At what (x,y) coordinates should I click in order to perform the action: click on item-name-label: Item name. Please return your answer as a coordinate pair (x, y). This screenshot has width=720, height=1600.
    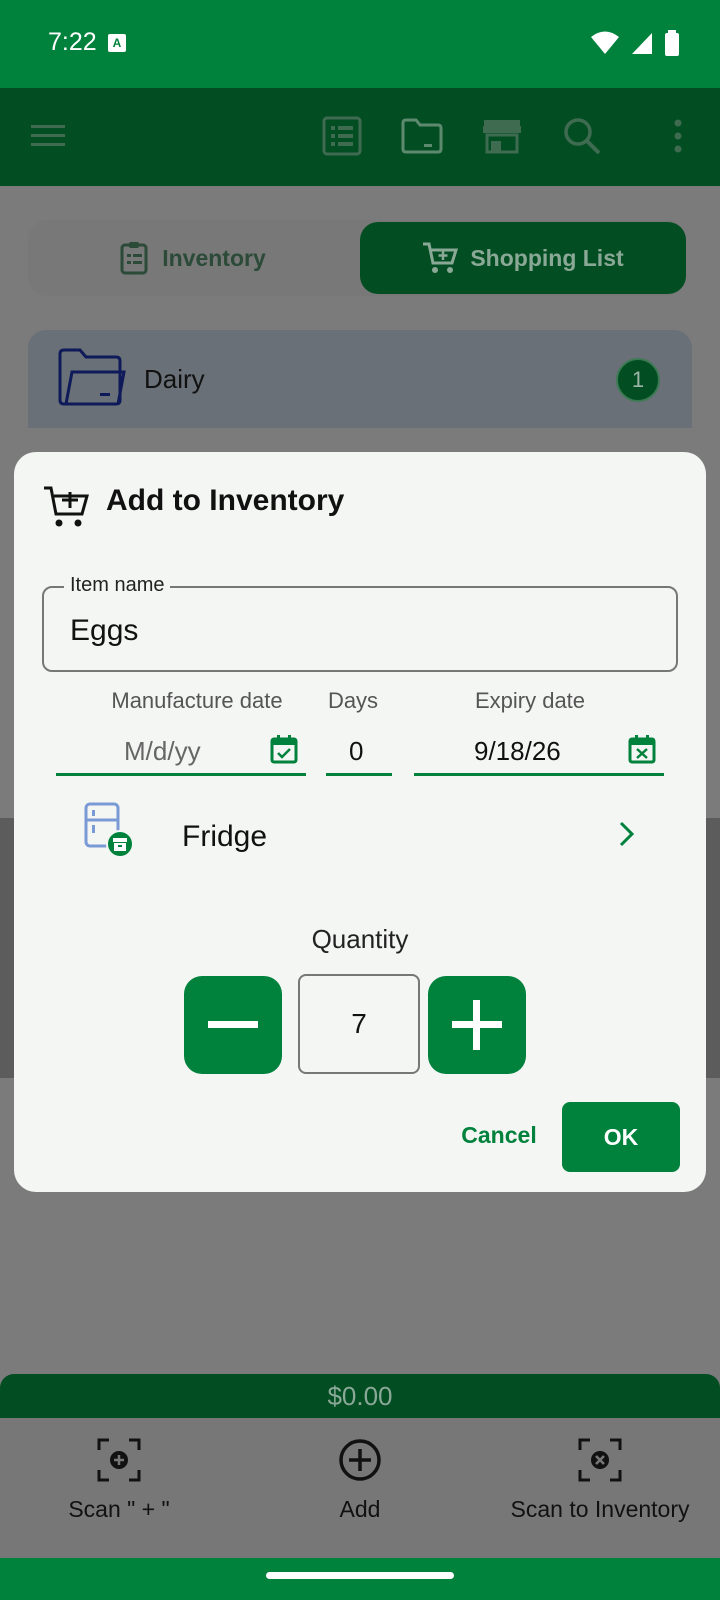
    Looking at the image, I should click on (117, 585).